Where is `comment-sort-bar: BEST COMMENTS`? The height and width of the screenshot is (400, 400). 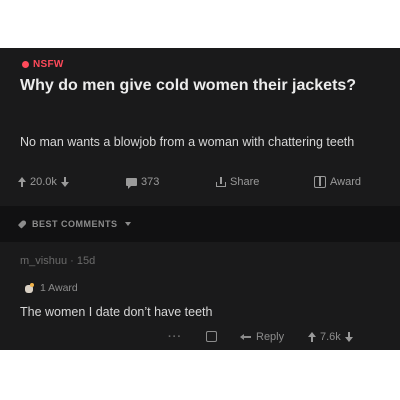
comment-sort-bar: BEST COMMENTS is located at coordinates (200, 224).